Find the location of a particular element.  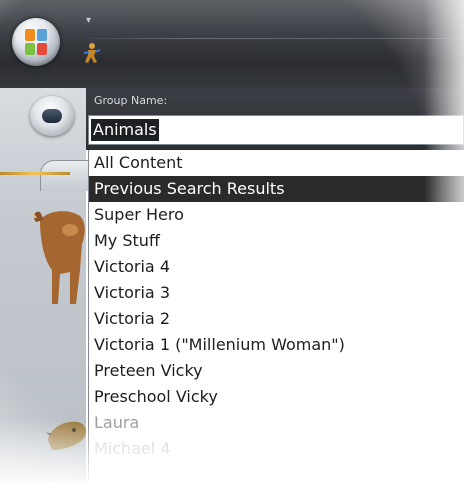

list-item: All Content is located at coordinates (276, 163).